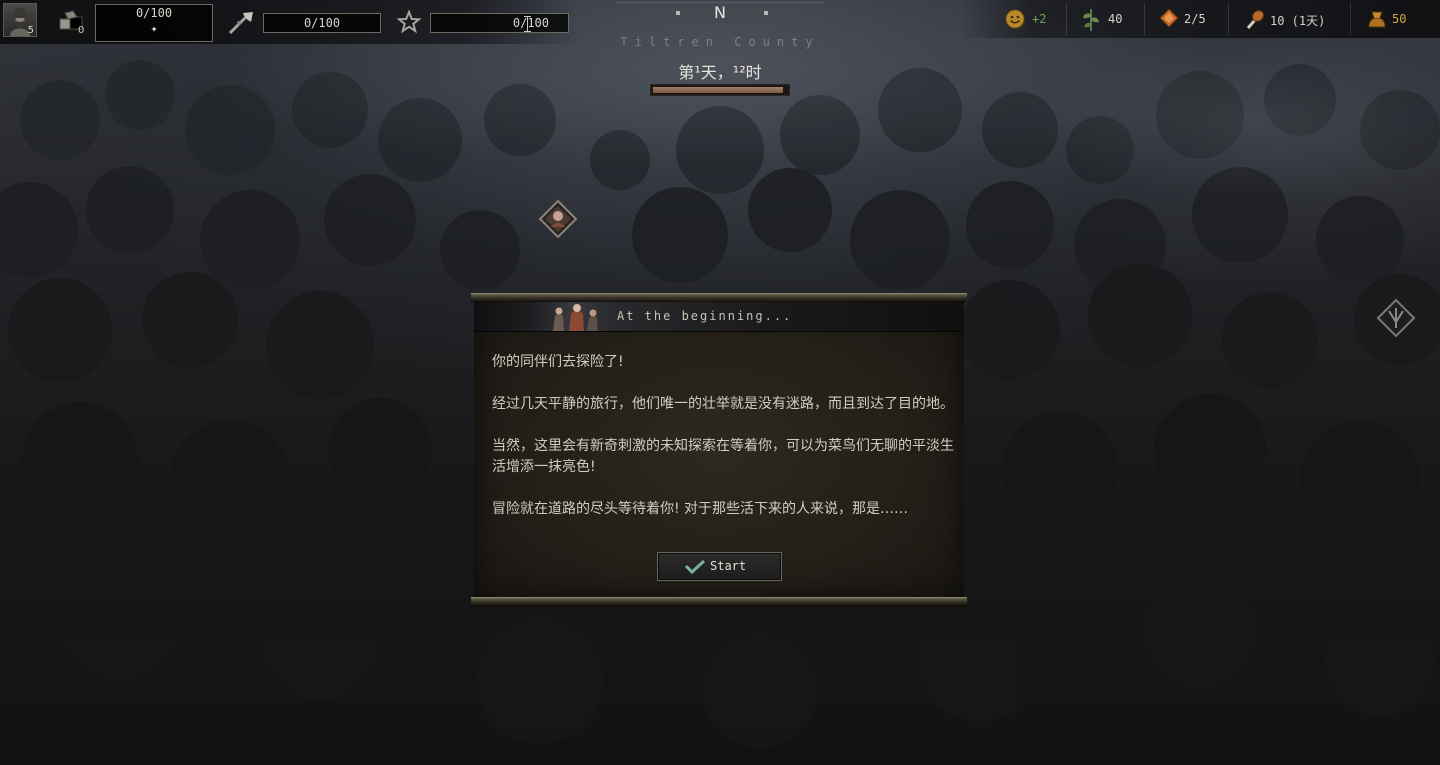 This screenshot has width=1440, height=765. Describe the element at coordinates (20, 20) in the screenshot. I see `party-portrait: 5` at that location.